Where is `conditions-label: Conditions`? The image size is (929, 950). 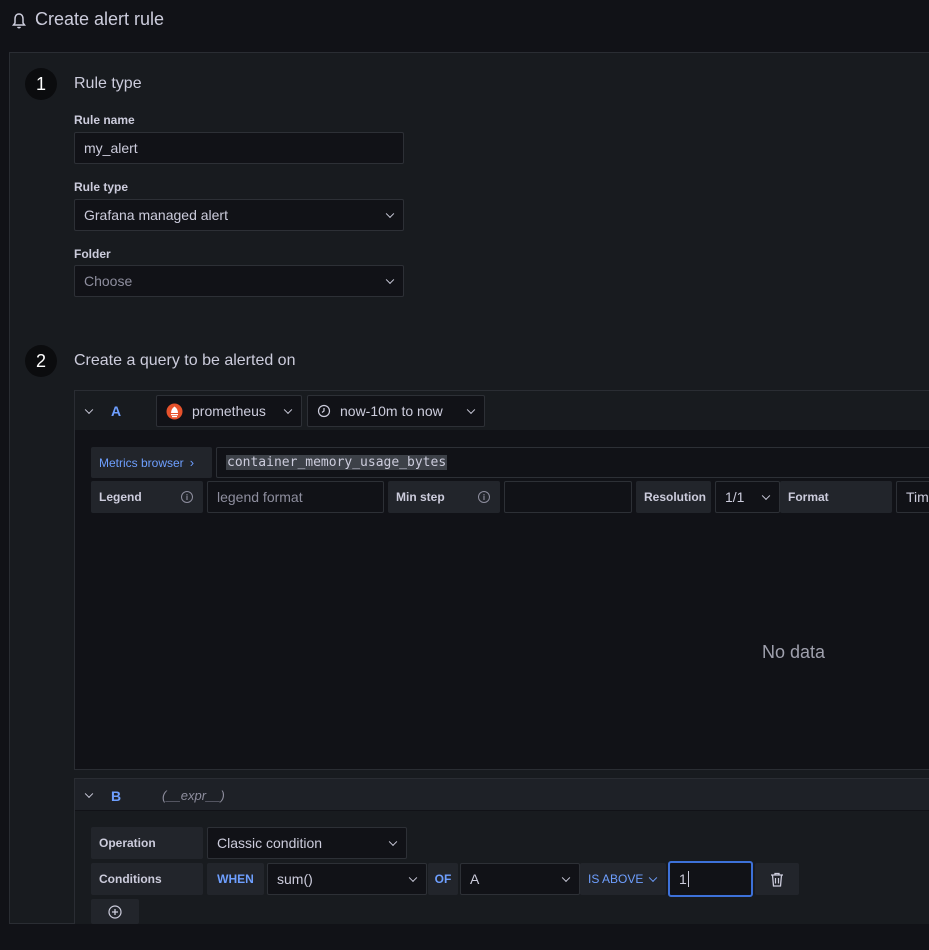 conditions-label: Conditions is located at coordinates (130, 879).